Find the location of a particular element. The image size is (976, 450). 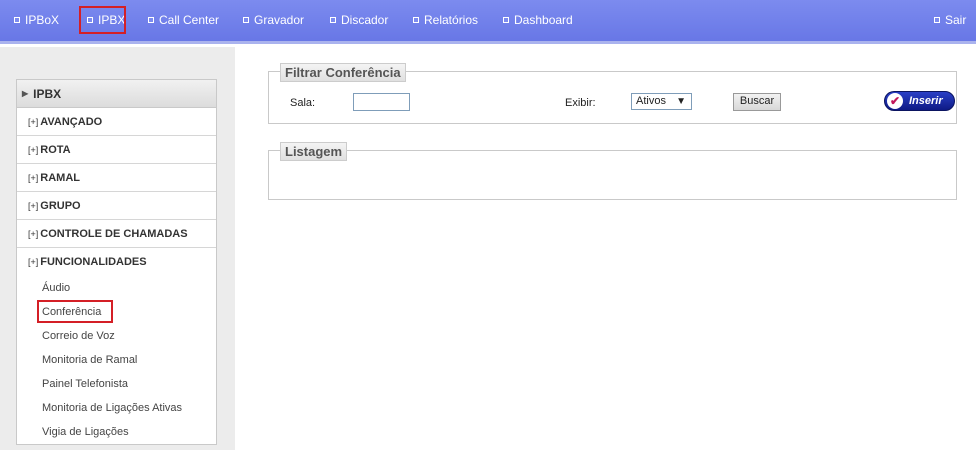

sala-input is located at coordinates (381, 102).